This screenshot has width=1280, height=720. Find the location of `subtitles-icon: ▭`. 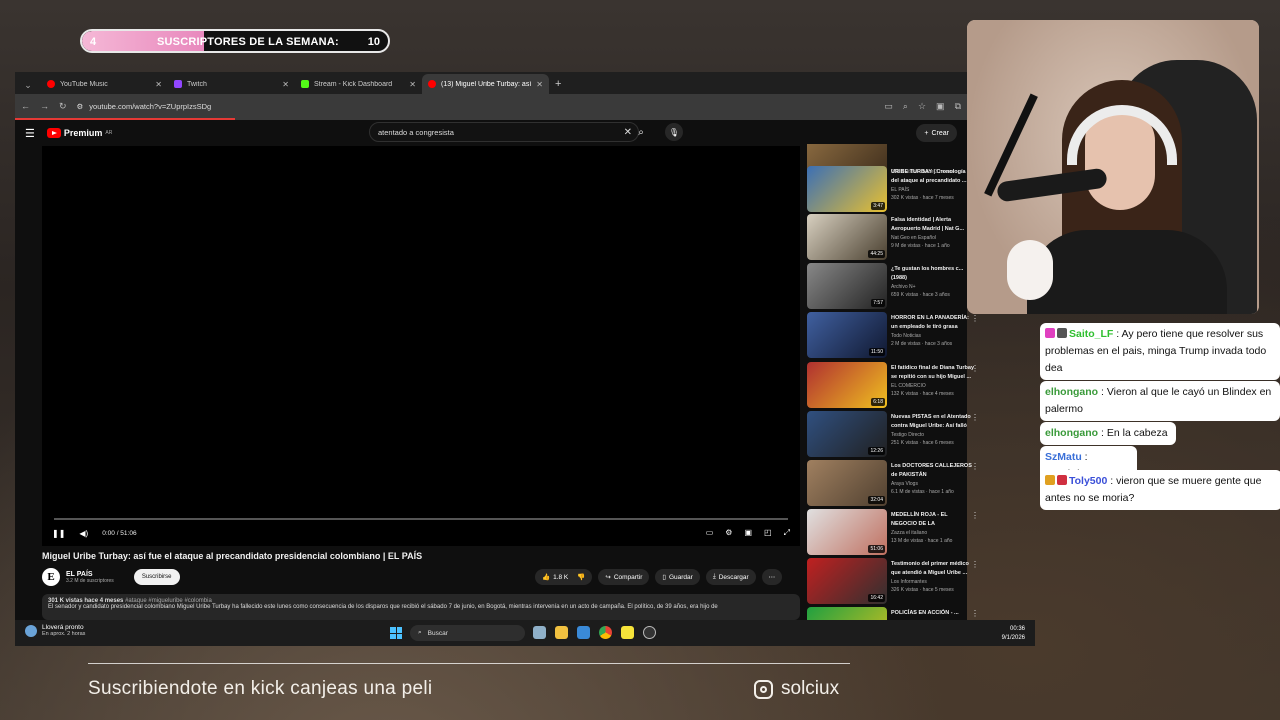

subtitles-icon: ▭ is located at coordinates (710, 533).